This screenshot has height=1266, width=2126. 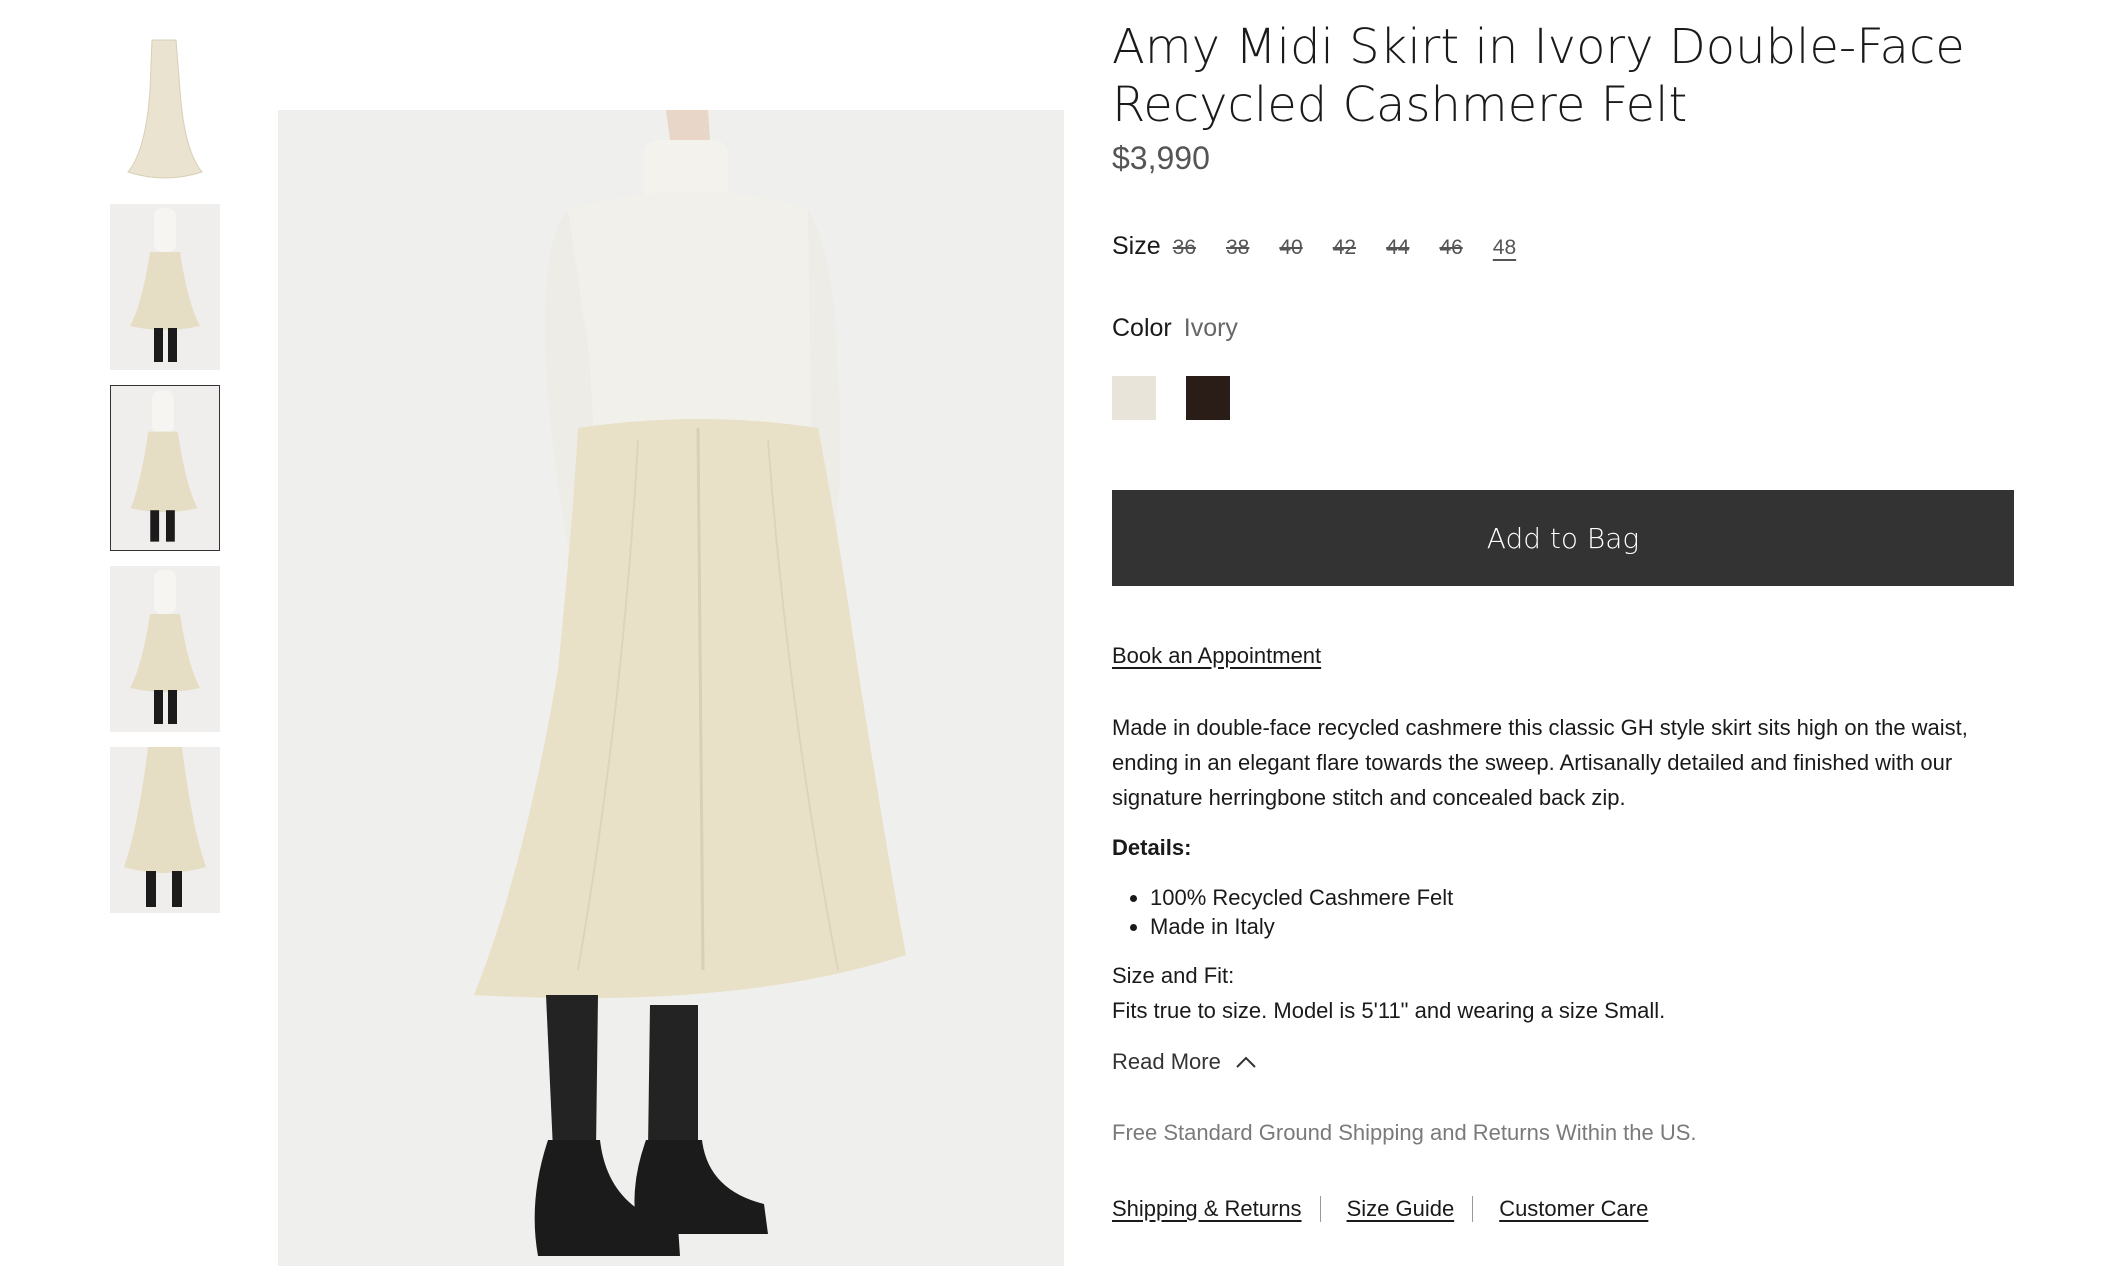 I want to click on thumbnail-model-front, so click(x=165, y=287).